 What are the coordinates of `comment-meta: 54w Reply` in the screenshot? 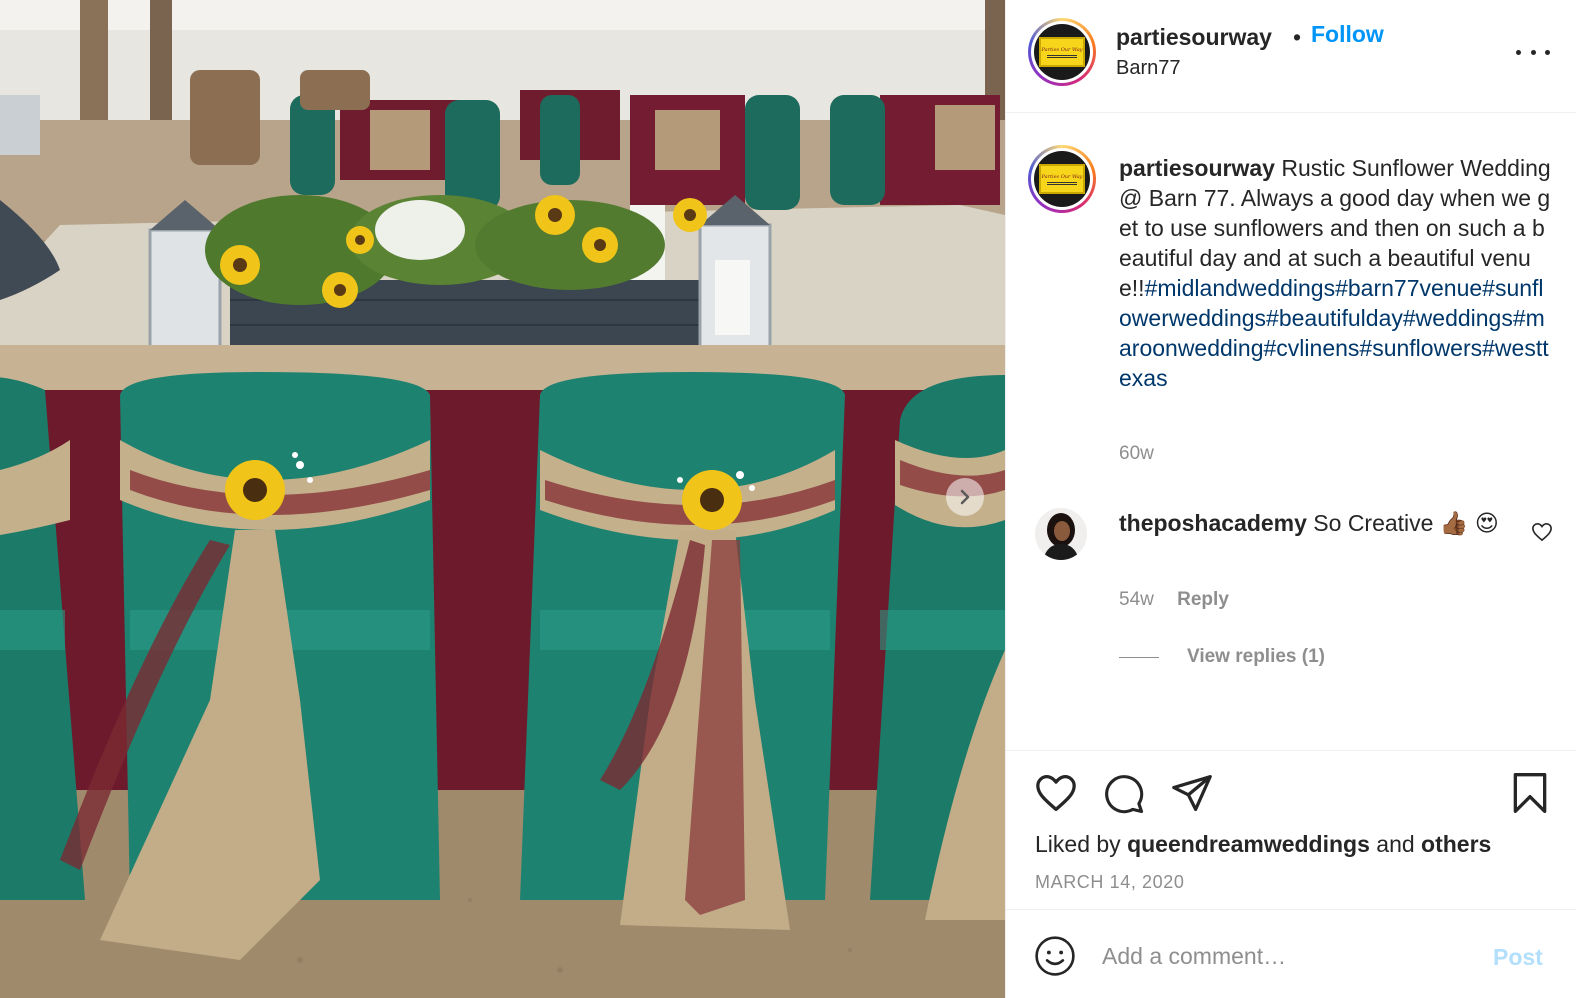 It's located at (1174, 600).